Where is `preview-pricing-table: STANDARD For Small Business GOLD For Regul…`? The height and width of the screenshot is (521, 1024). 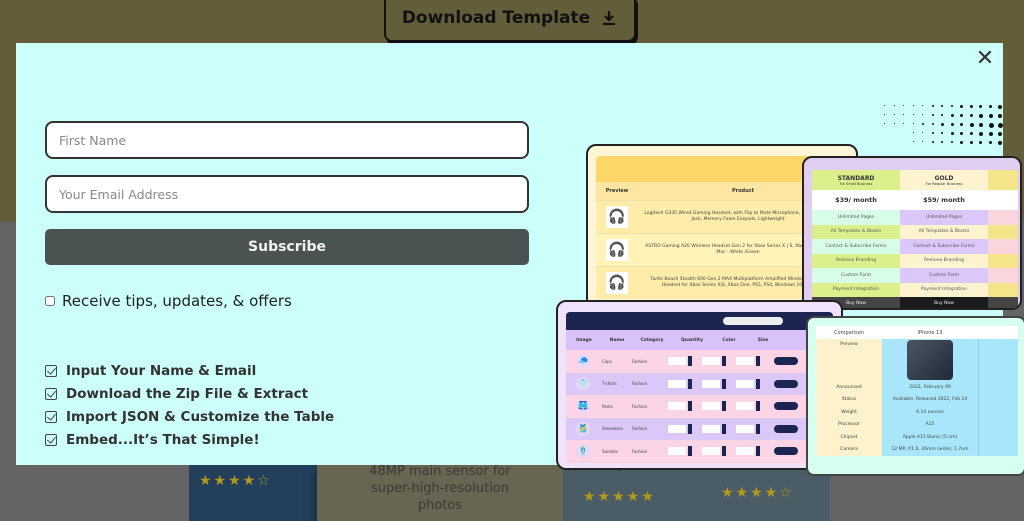
preview-pricing-table: STANDARD For Small Business GOLD For Regul… is located at coordinates (912, 233).